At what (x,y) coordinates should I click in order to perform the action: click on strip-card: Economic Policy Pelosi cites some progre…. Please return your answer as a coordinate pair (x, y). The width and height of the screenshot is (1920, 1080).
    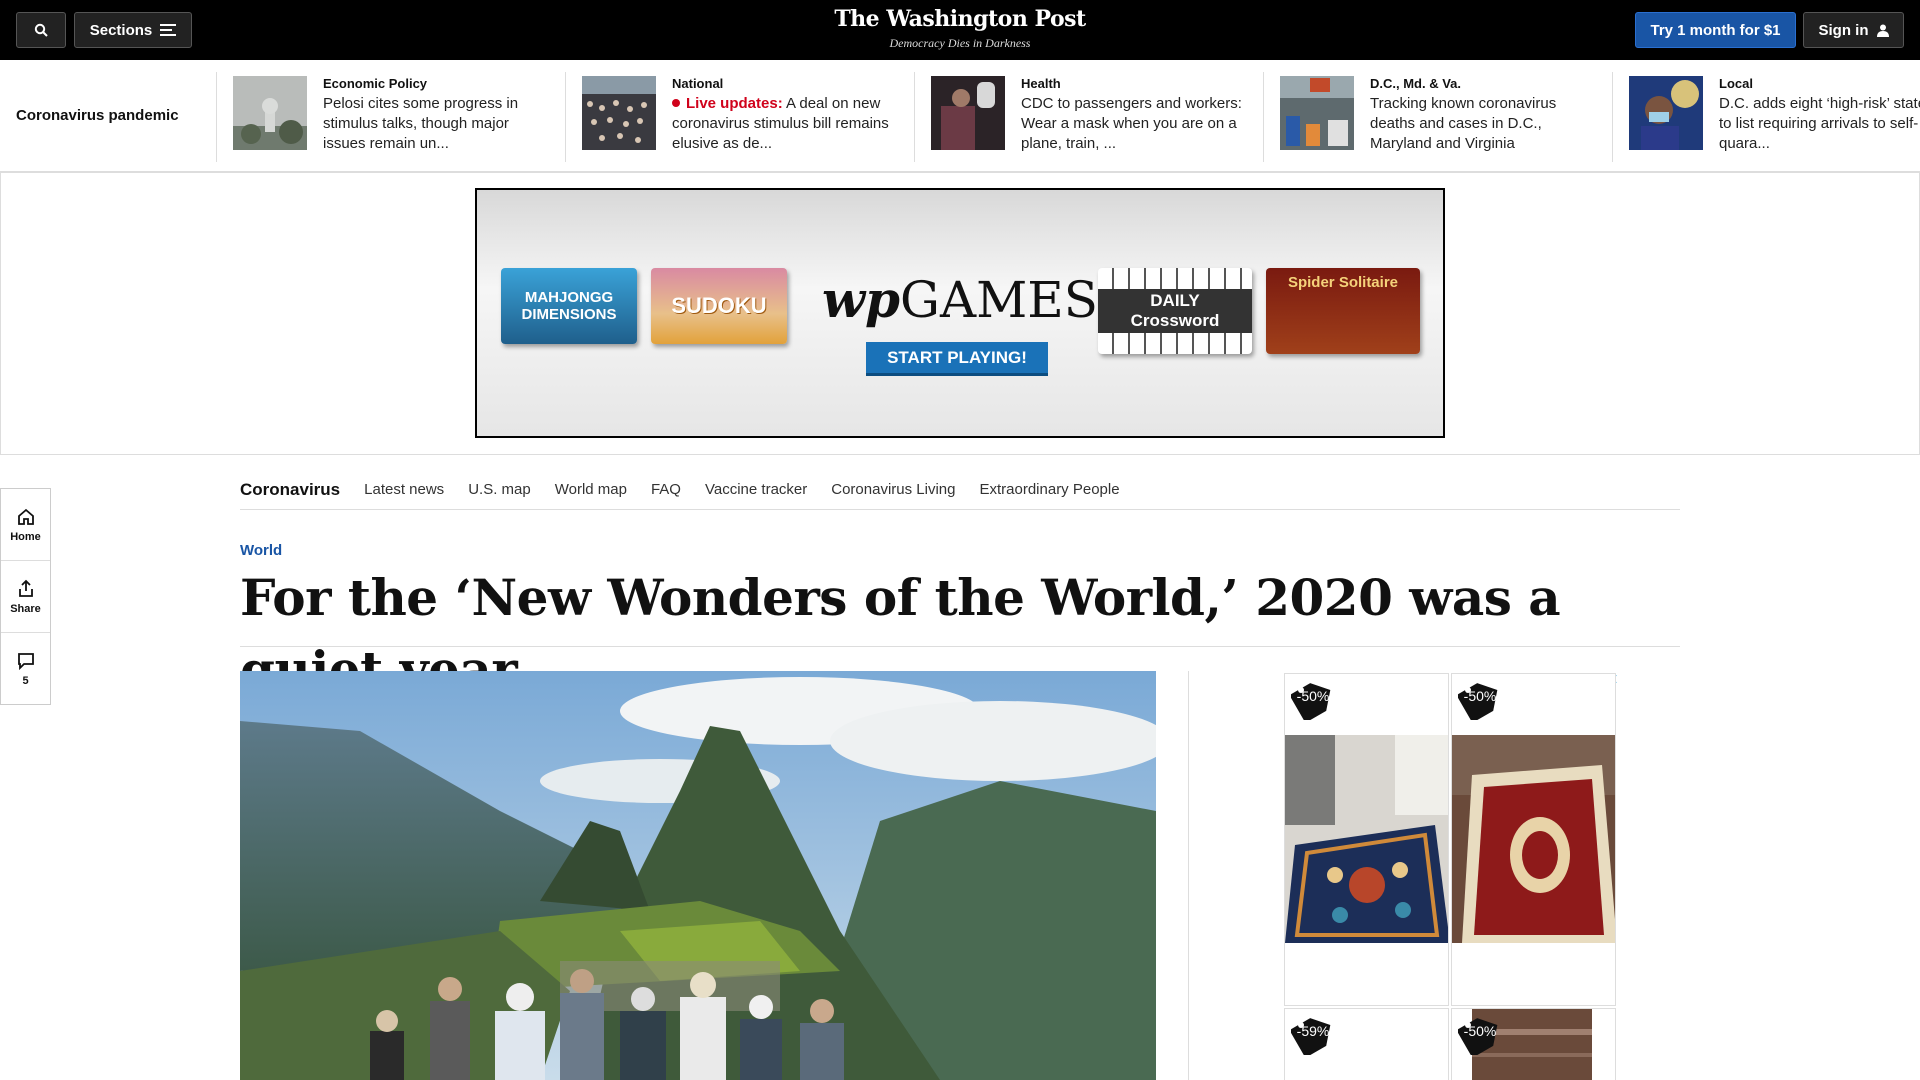
    Looking at the image, I should click on (390, 117).